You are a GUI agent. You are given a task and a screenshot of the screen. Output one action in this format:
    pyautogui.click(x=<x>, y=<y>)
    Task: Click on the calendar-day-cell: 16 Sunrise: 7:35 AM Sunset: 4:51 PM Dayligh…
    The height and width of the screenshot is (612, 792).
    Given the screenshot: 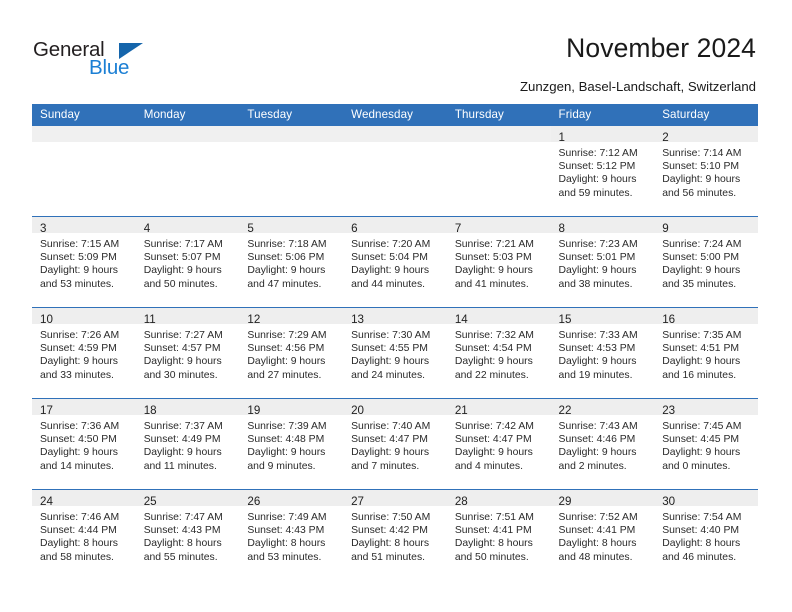 What is the action you would take?
    pyautogui.click(x=706, y=353)
    